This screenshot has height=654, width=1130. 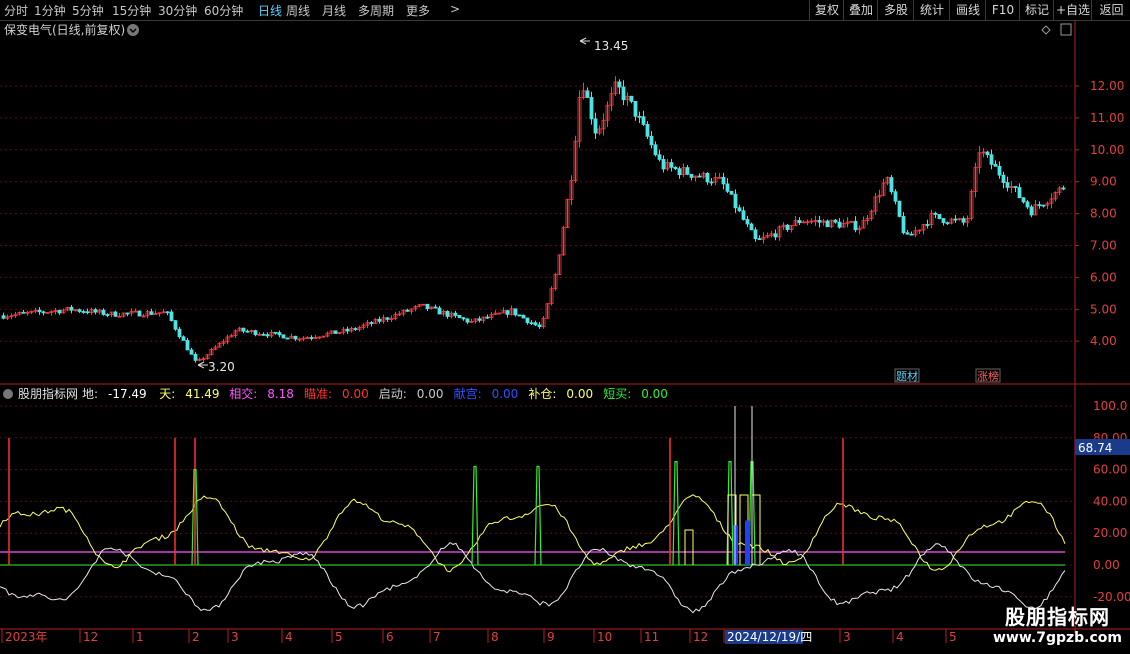 I want to click on low-price-label: 3.20, so click(x=221, y=367).